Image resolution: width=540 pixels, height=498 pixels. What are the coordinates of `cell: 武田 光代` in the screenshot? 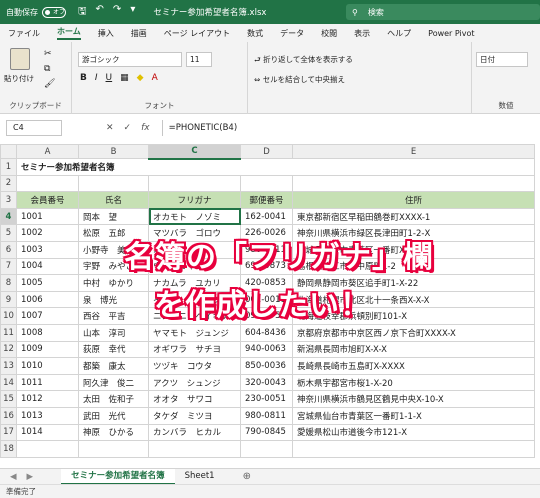 It's located at (113, 415).